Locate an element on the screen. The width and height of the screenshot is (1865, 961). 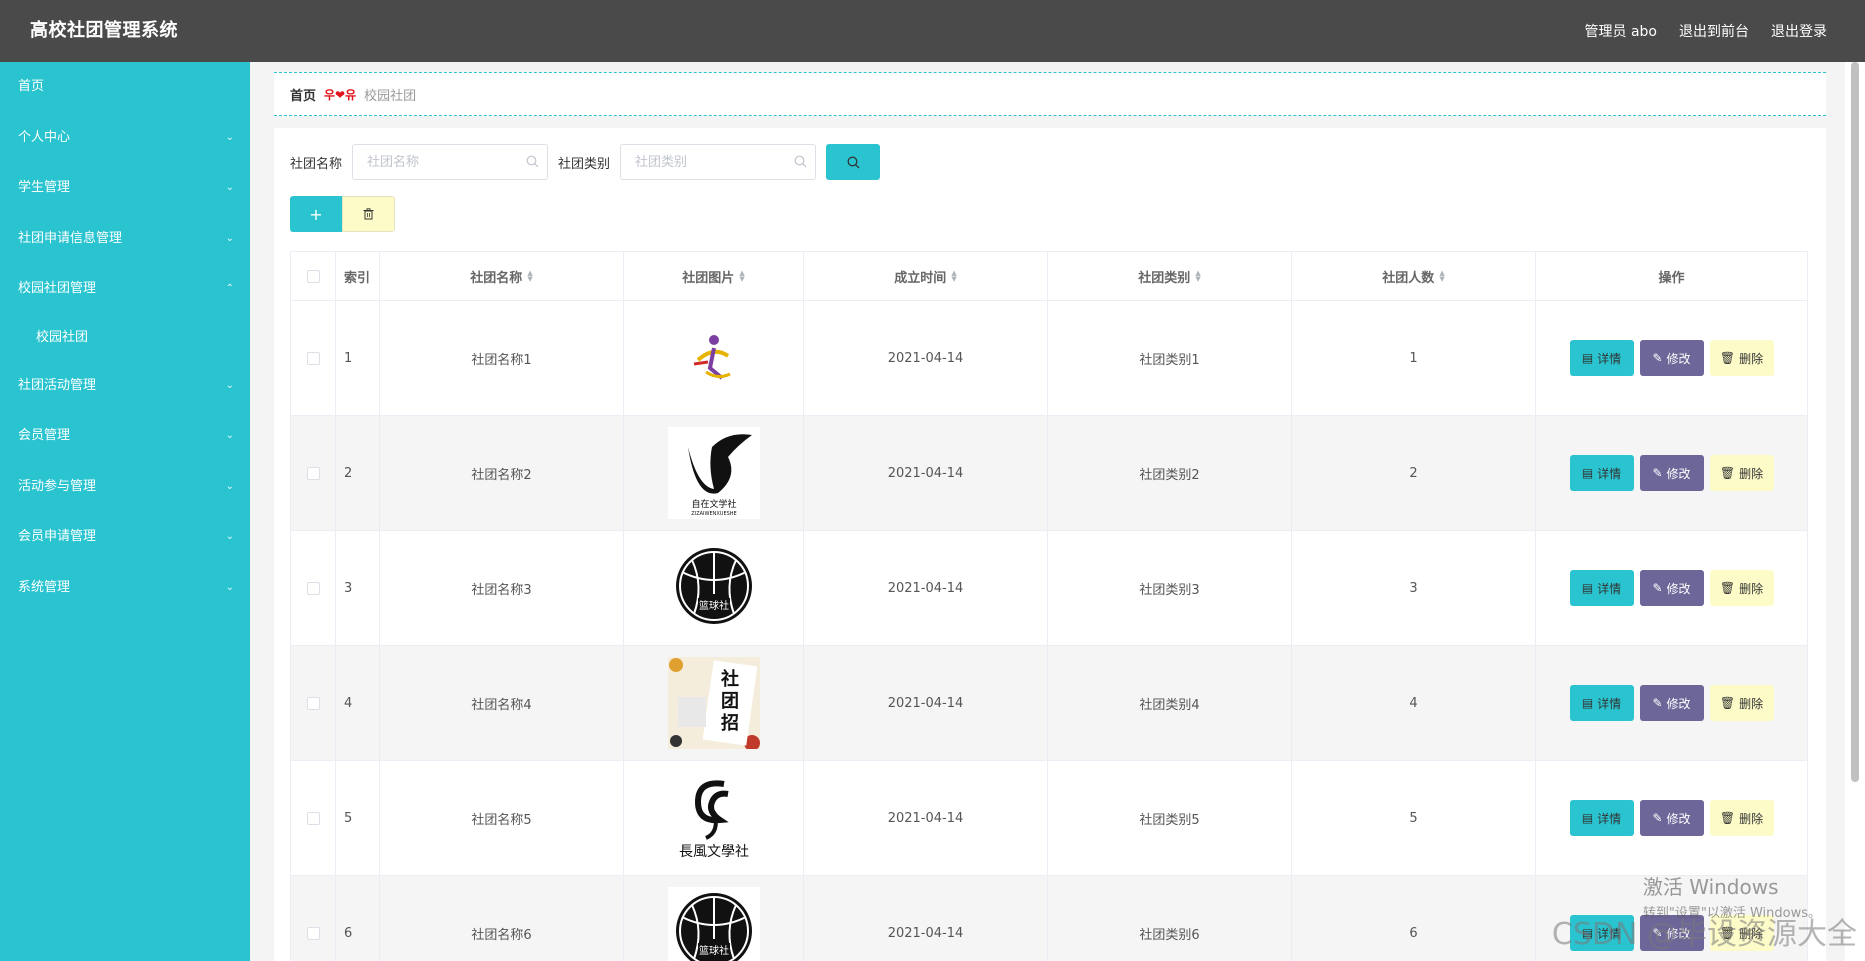
sidebar-item-label: 活动参与管理 is located at coordinates (57, 486).